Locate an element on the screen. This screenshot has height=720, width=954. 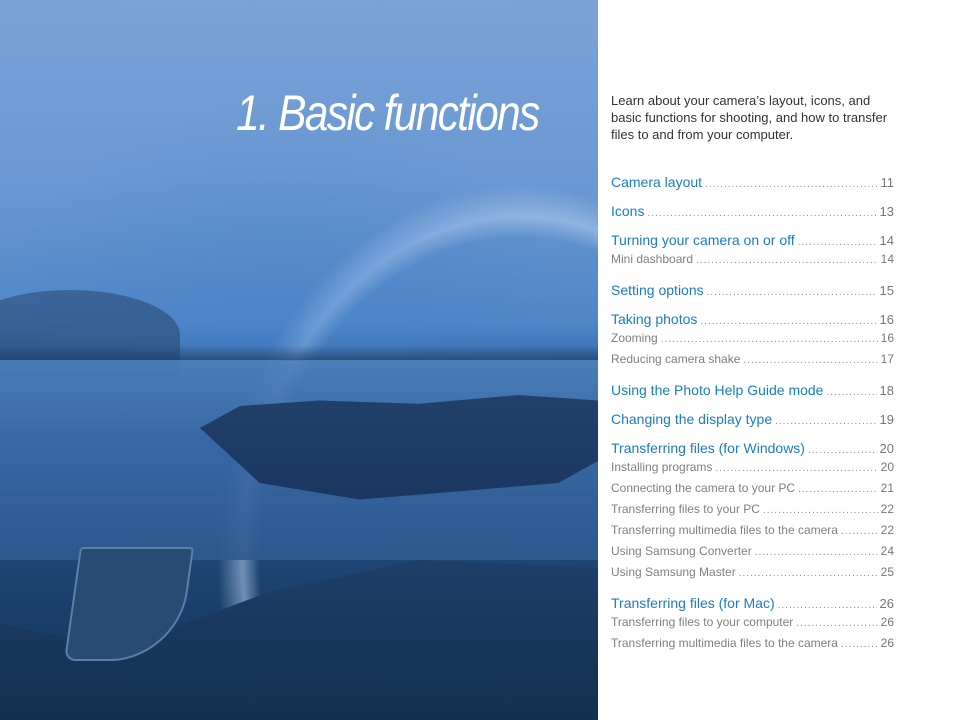
toc-subentry-page: 21 is located at coordinates (887, 488).